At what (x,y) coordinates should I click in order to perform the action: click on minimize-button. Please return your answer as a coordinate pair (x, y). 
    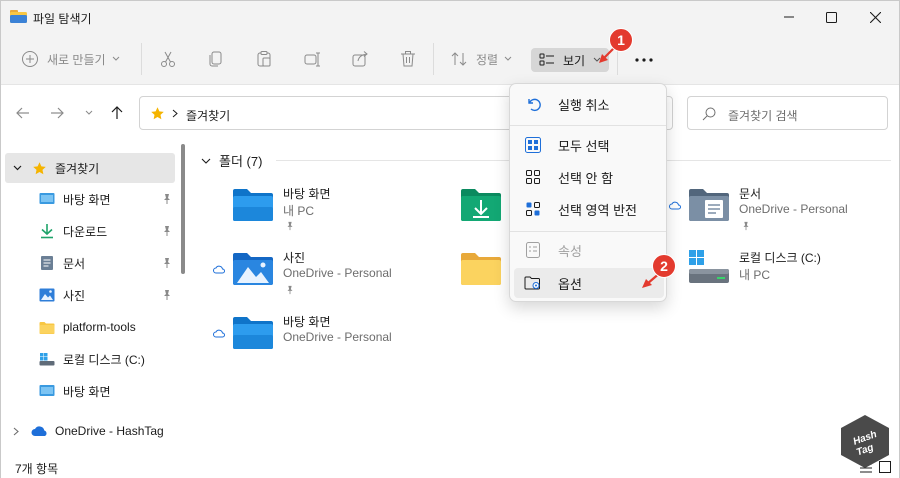
    Looking at the image, I should click on (789, 17).